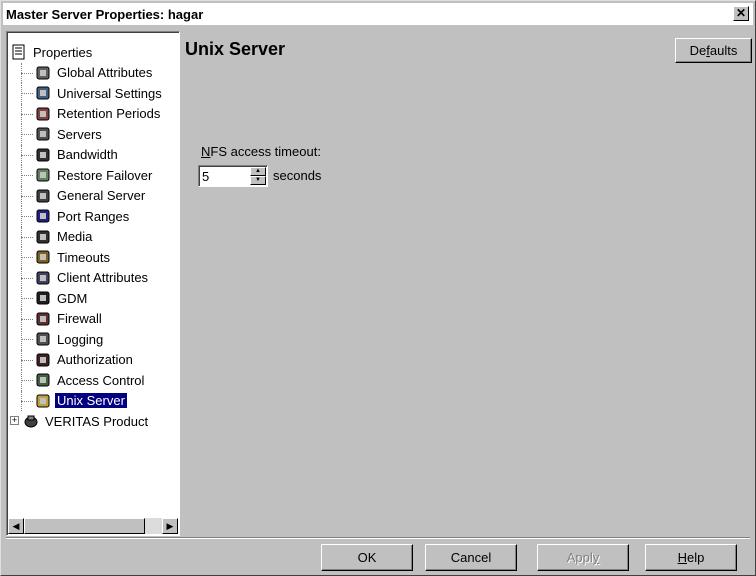 The width and height of the screenshot is (756, 576). I want to click on tree-item-label: Timeouts, so click(83, 257).